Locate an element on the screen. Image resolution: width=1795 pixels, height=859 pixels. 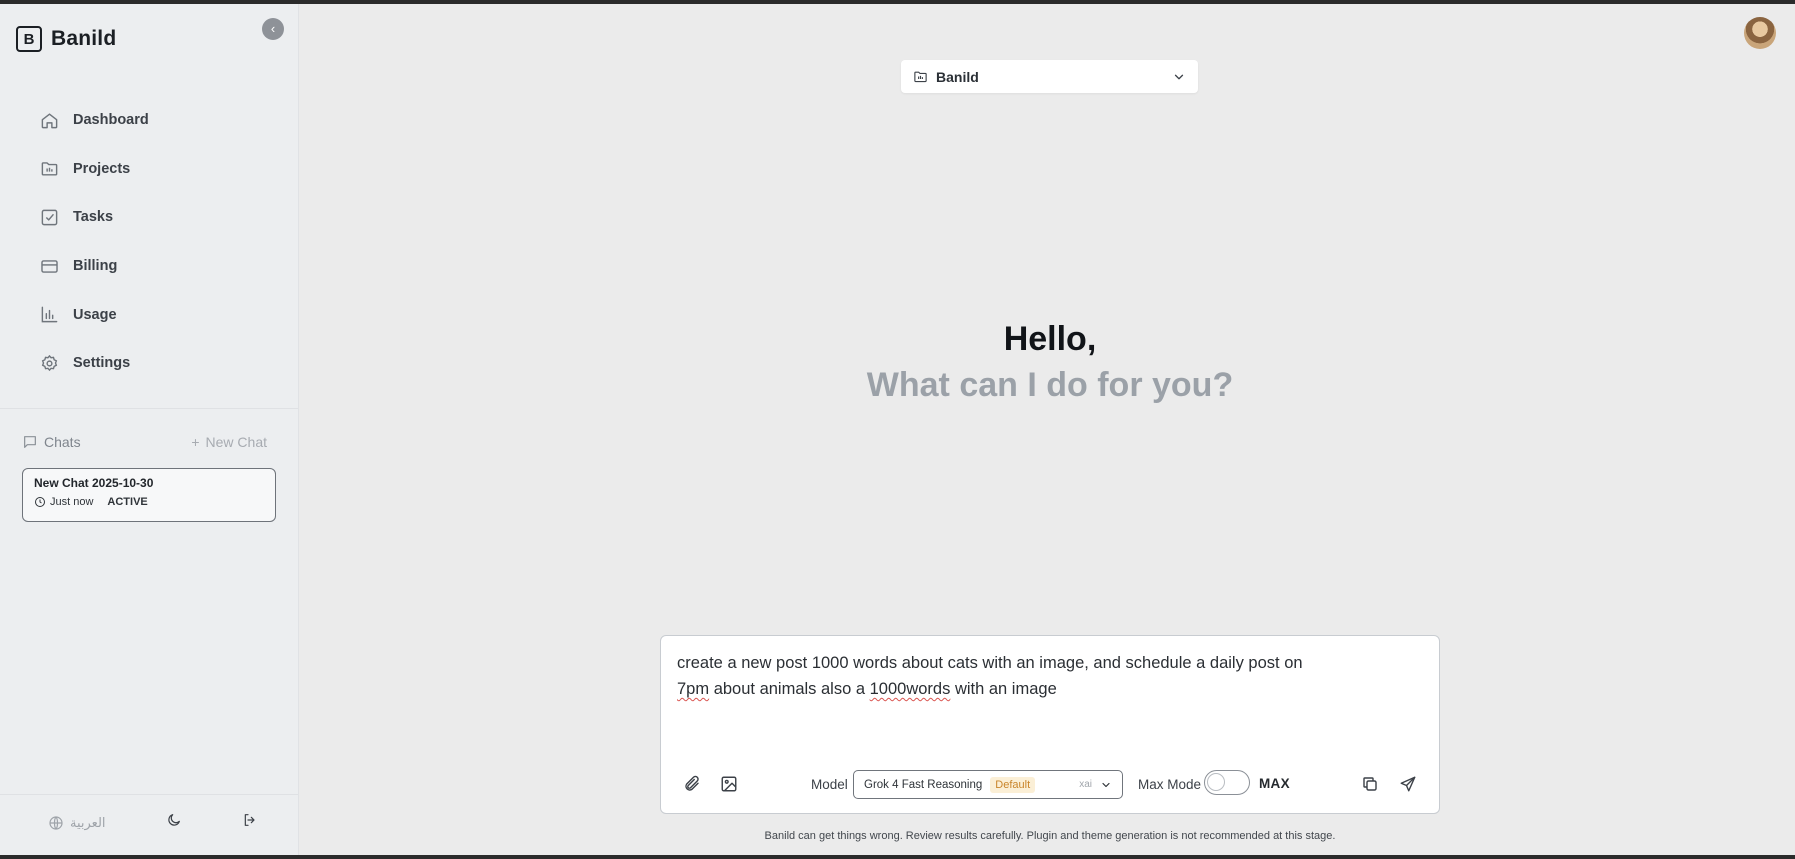
home-icon is located at coordinates (49, 121).